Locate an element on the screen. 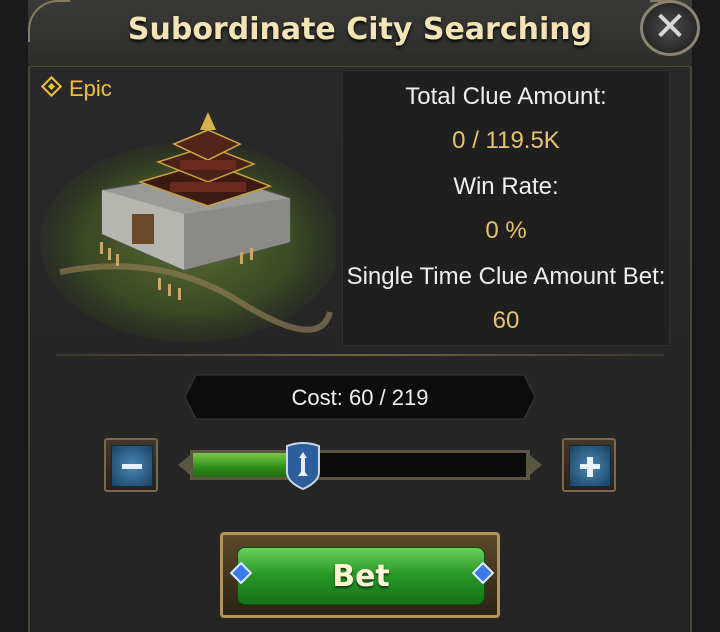 The height and width of the screenshot is (632, 720). bet-label: Bet is located at coordinates (361, 576).